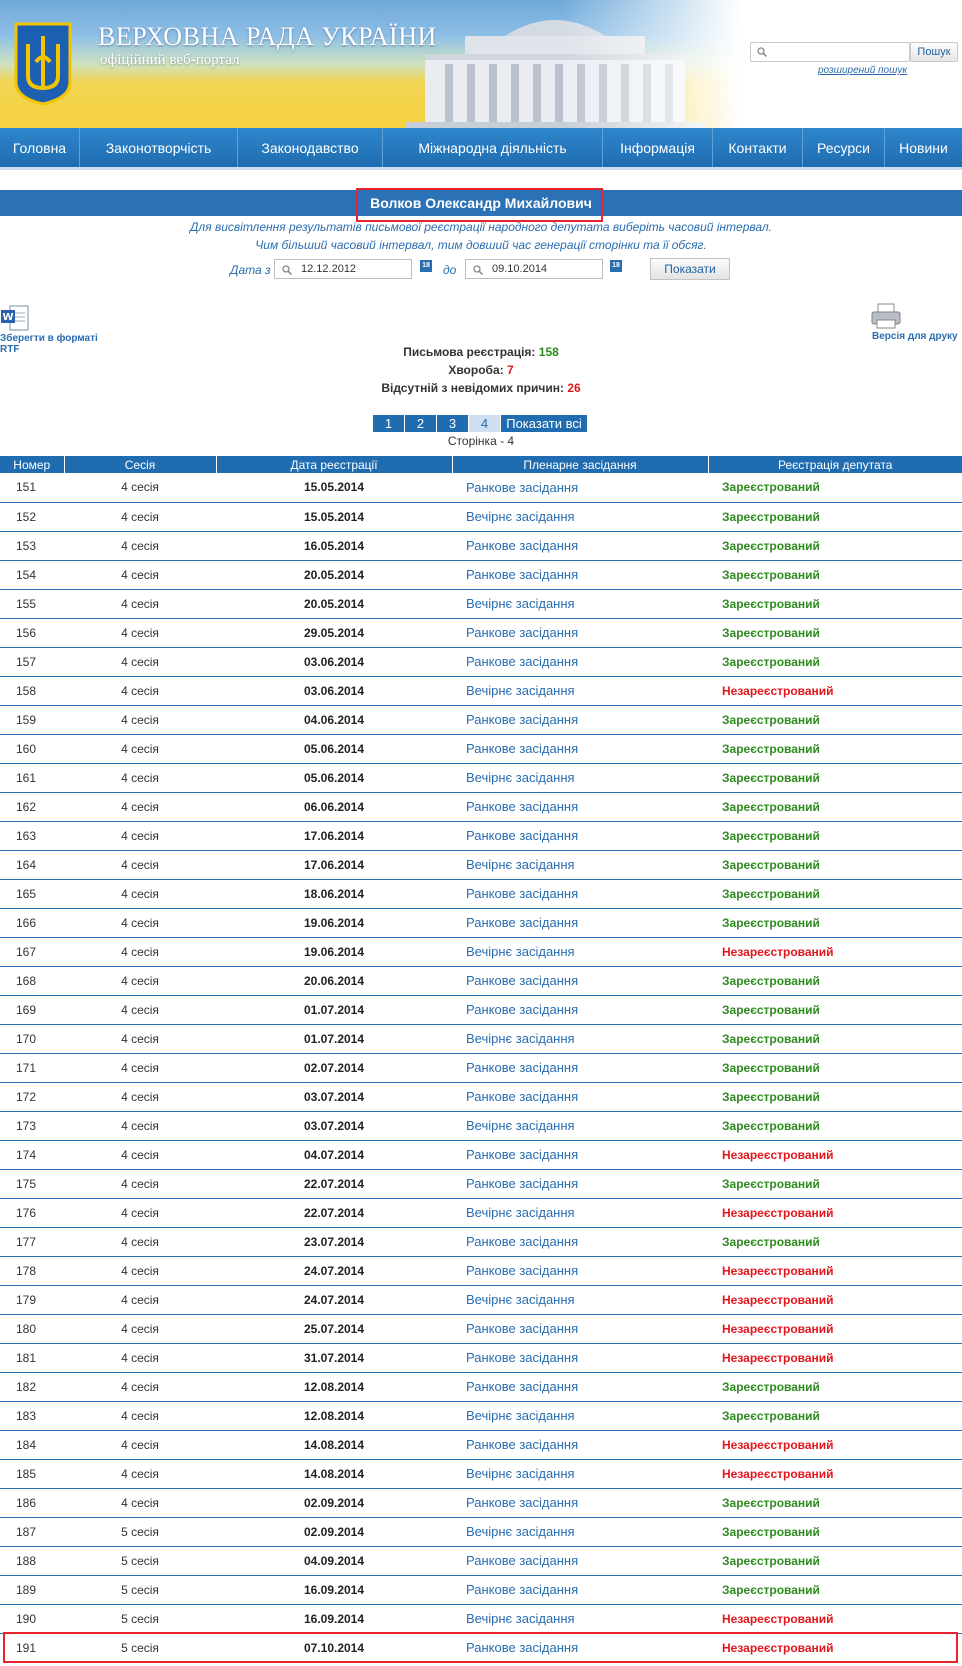 The width and height of the screenshot is (962, 1666). What do you see at coordinates (934, 52) in the screenshot?
I see `search-button: Пошук` at bounding box center [934, 52].